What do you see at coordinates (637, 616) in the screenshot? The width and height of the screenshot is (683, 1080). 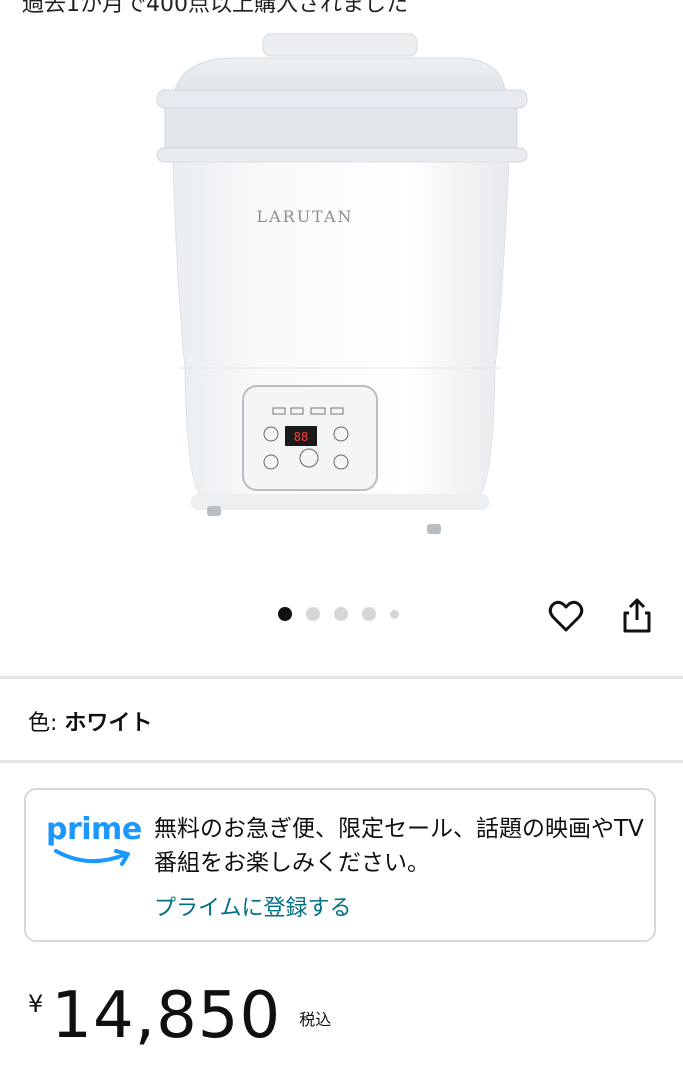 I see `share-icon` at bounding box center [637, 616].